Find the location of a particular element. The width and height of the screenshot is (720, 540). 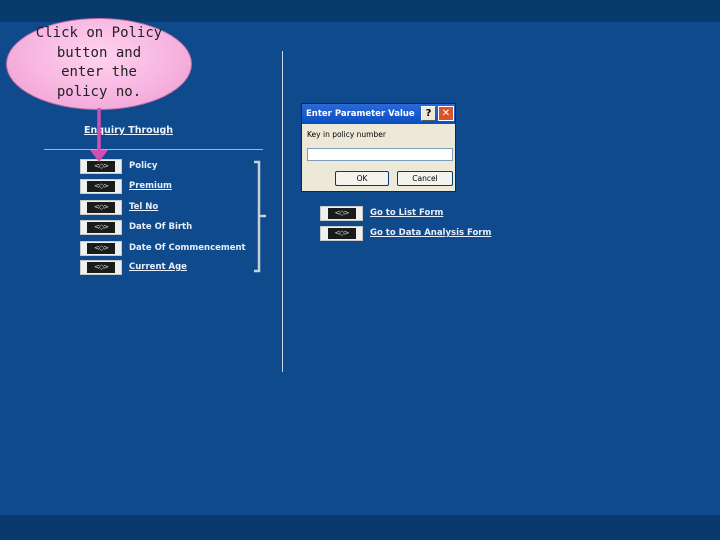

menu-item-date-of-birth: <◇> Date Of Birth is located at coordinates (136, 227).